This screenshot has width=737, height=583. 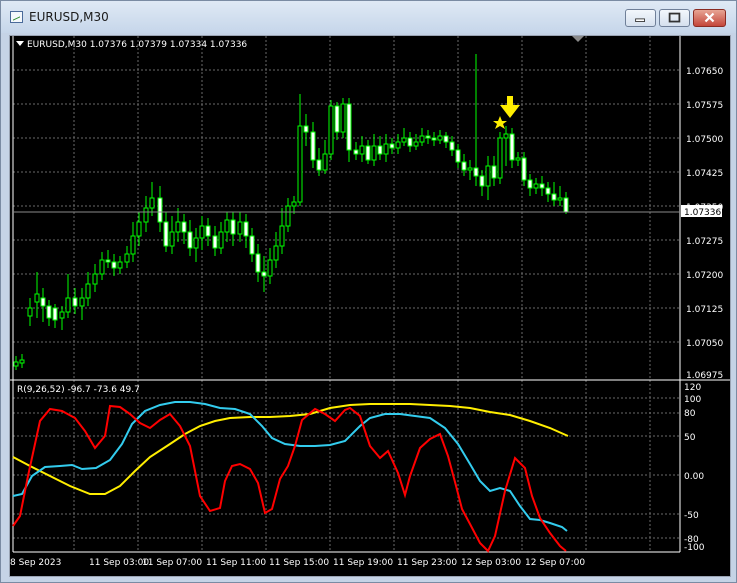 What do you see at coordinates (20, 43) in the screenshot?
I see `header-dropdown-icon` at bounding box center [20, 43].